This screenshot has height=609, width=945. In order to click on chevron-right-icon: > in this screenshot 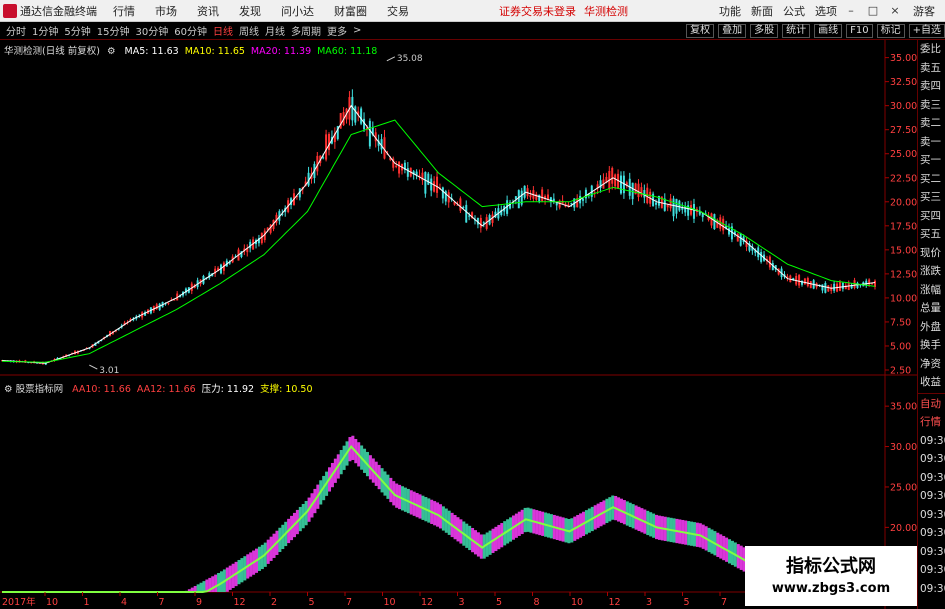, I will do `click(357, 30)`.